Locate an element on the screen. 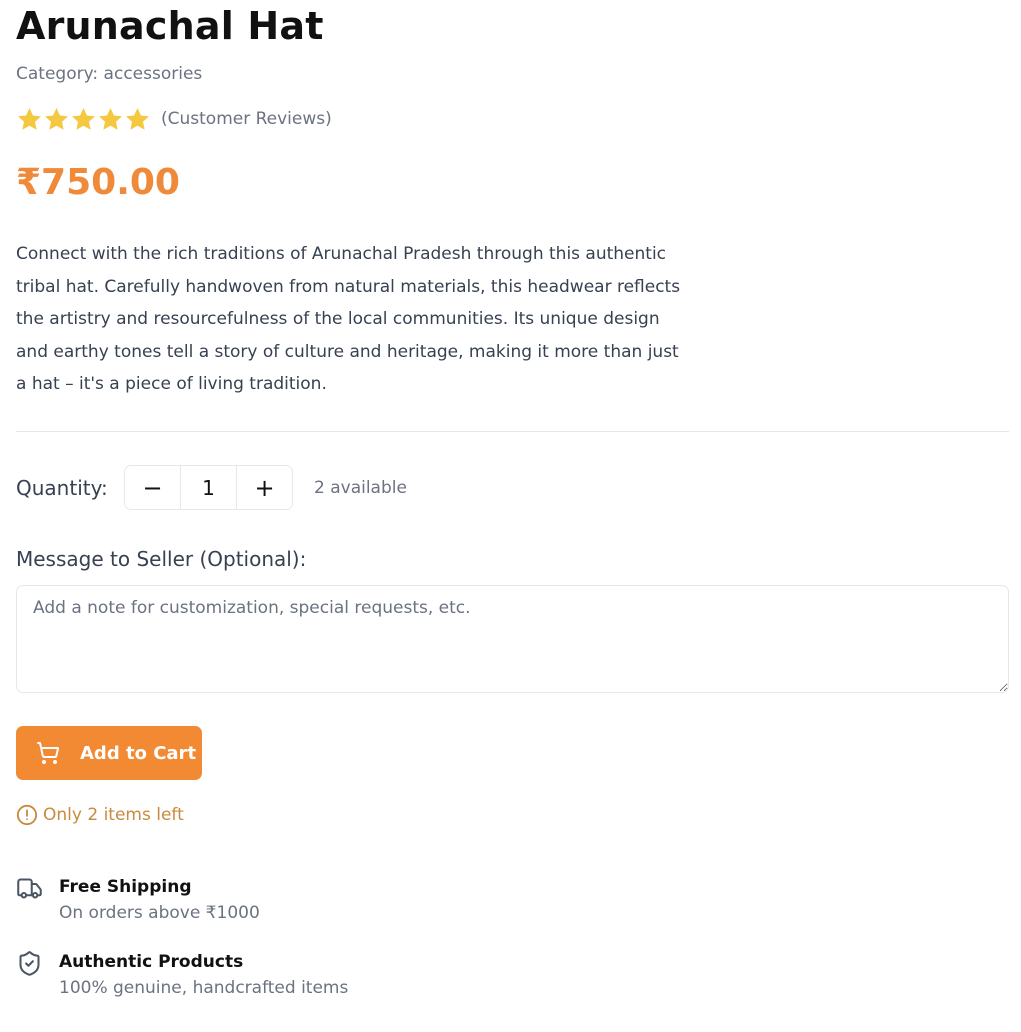  alert-circle-icon is located at coordinates (27, 815).